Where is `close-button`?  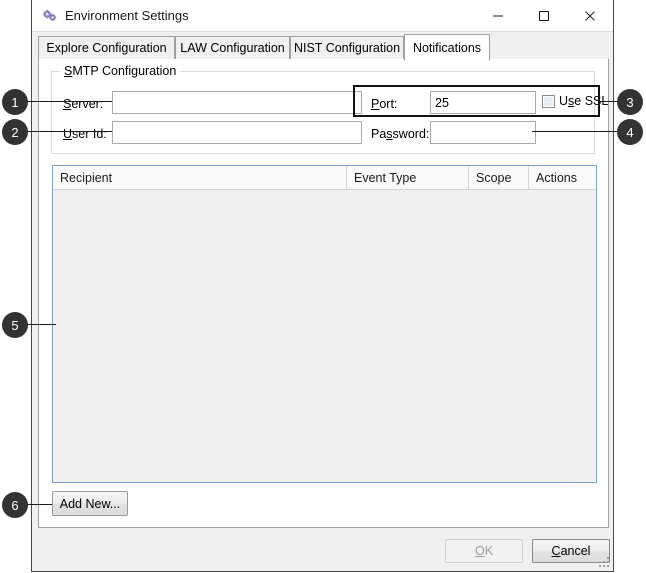 close-button is located at coordinates (590, 15).